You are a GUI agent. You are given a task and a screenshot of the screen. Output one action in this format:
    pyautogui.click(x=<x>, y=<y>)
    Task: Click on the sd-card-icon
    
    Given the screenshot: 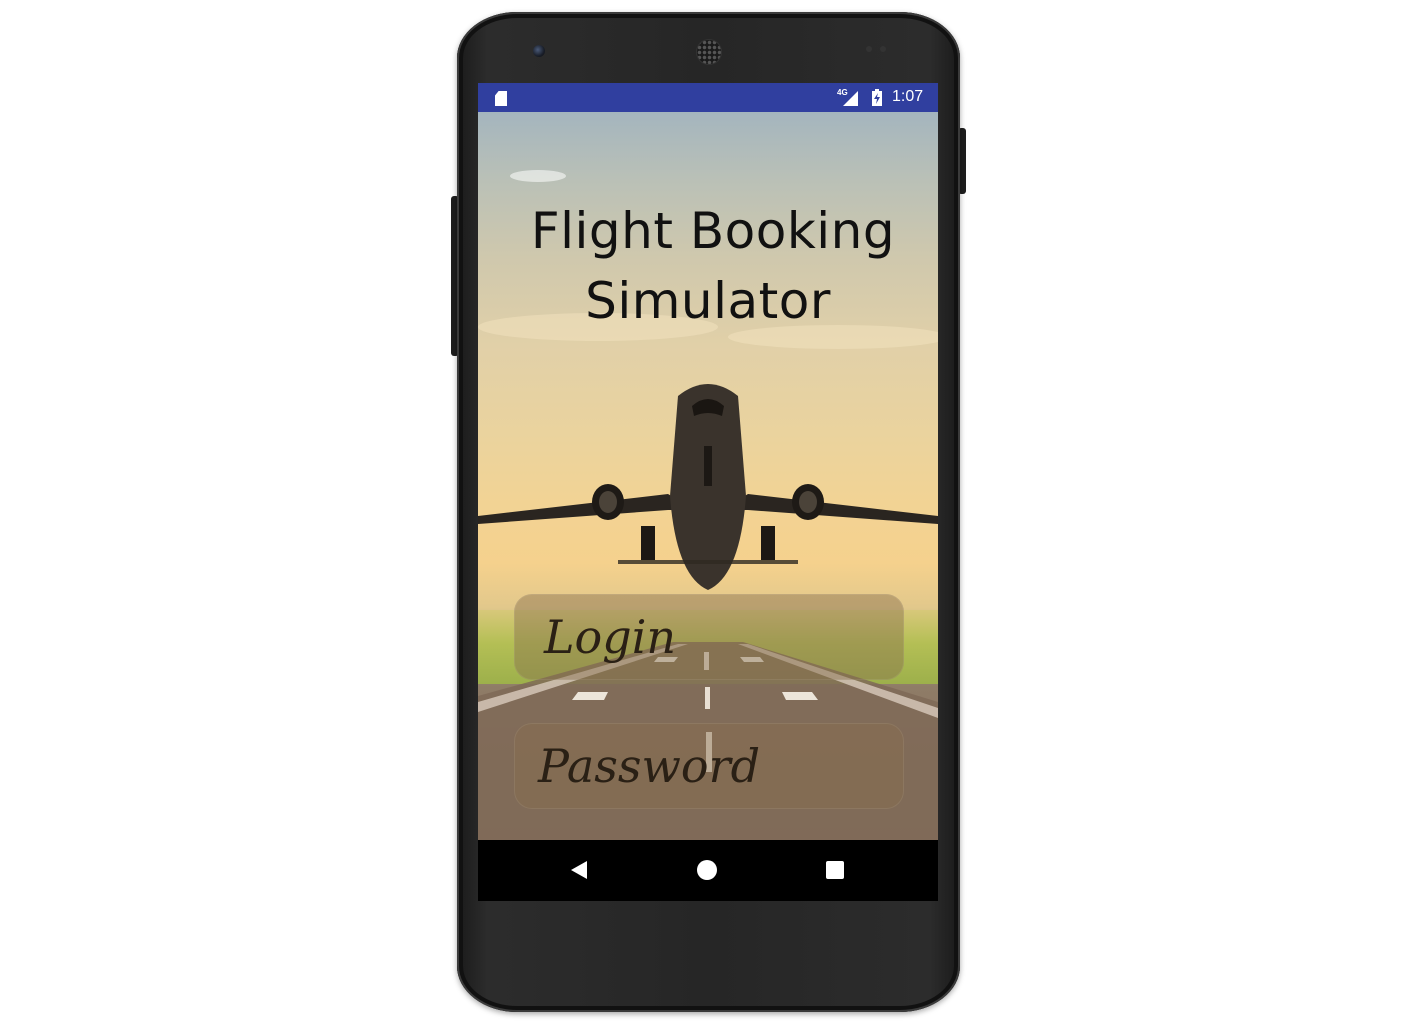 What is the action you would take?
    pyautogui.click(x=501, y=98)
    